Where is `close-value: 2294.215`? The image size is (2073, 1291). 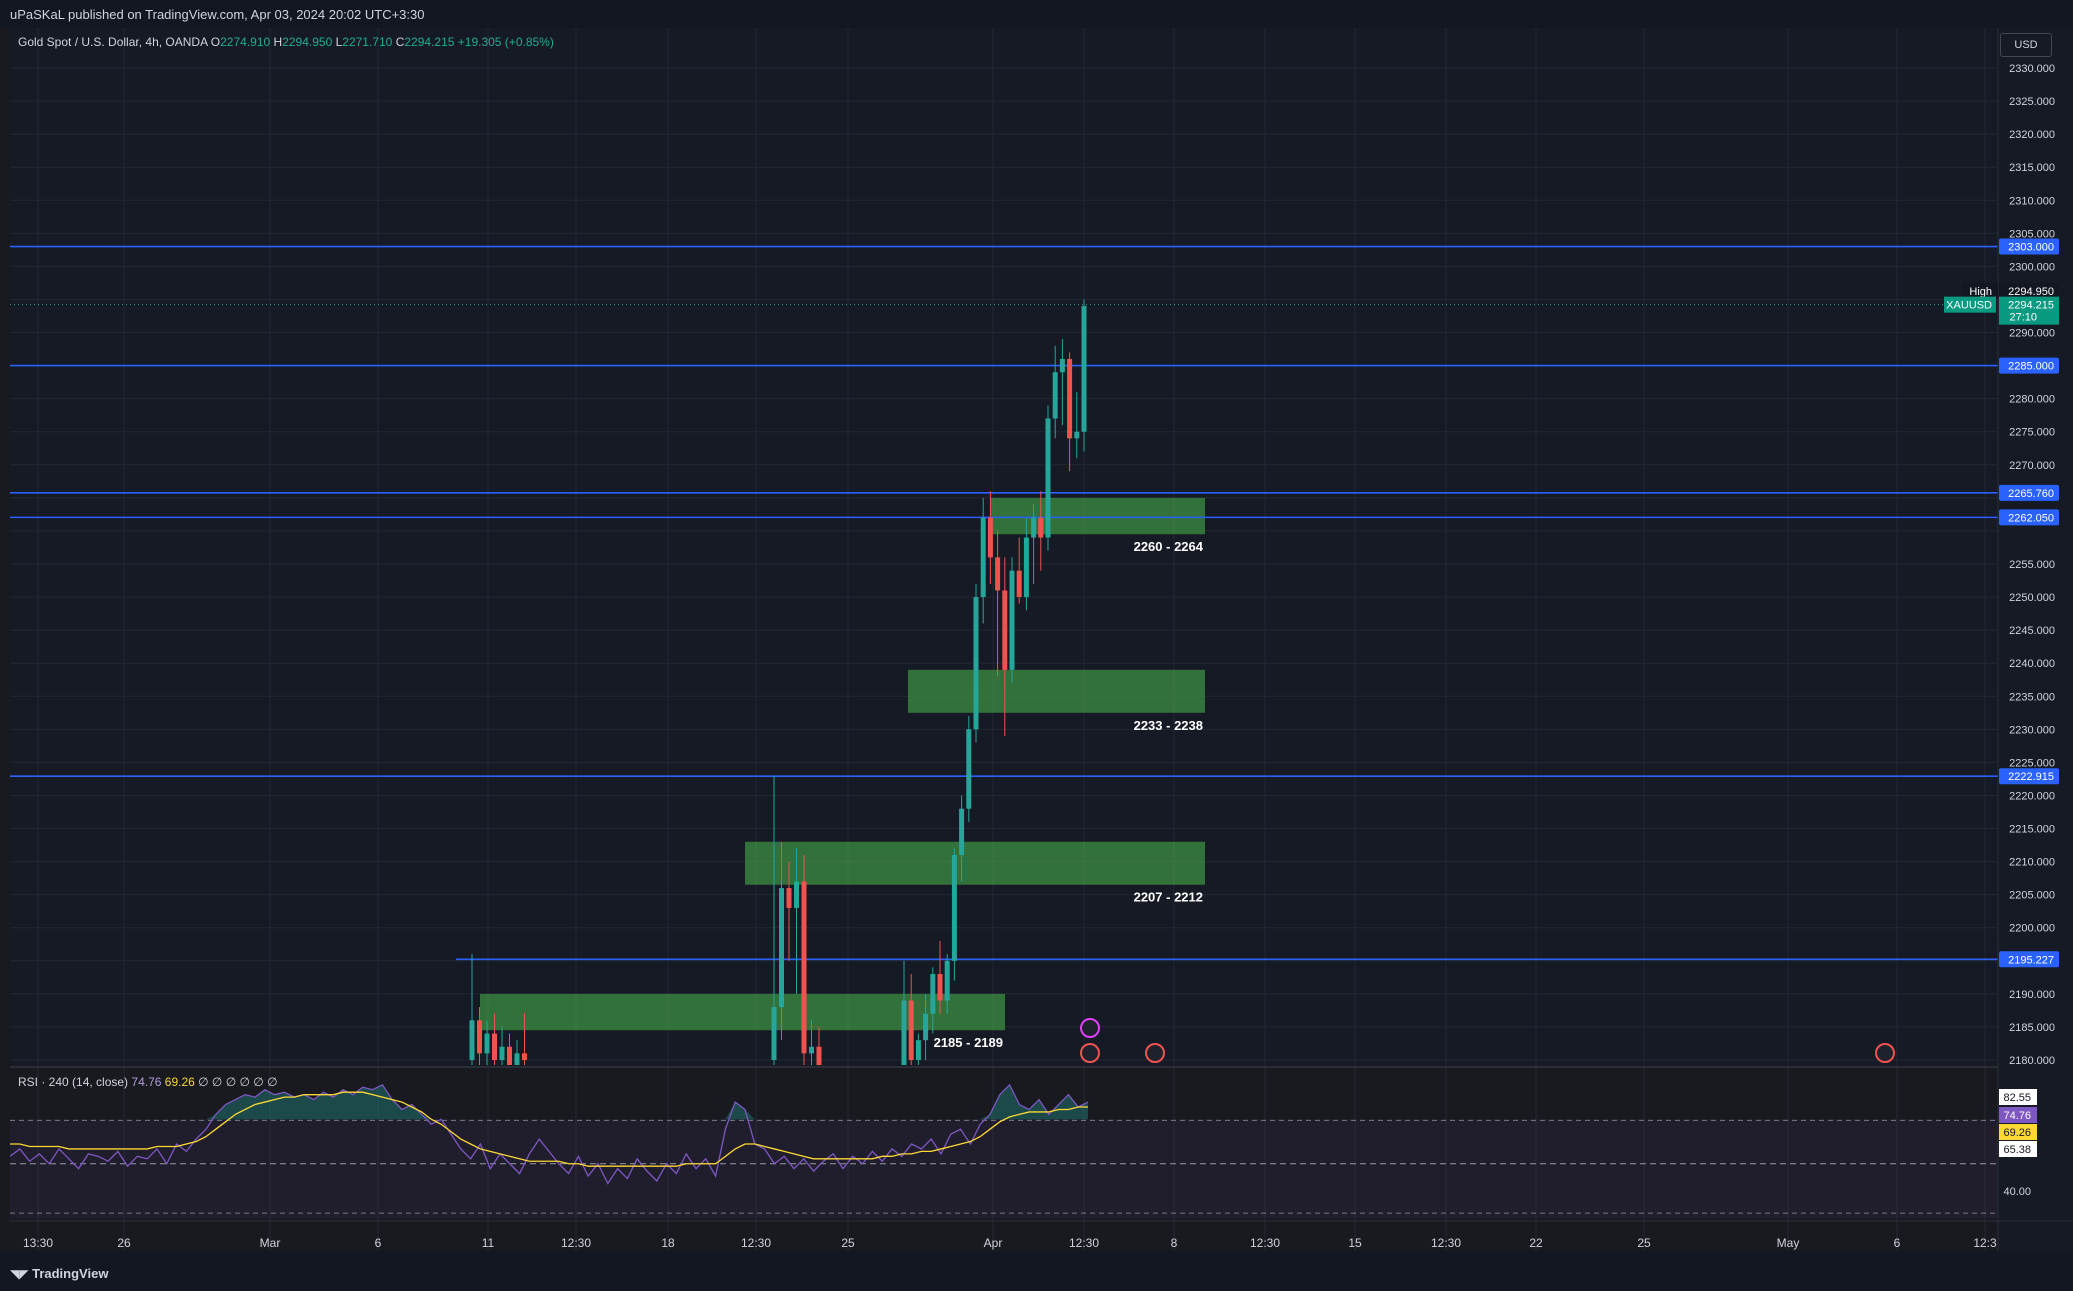
close-value: 2294.215 is located at coordinates (429, 42).